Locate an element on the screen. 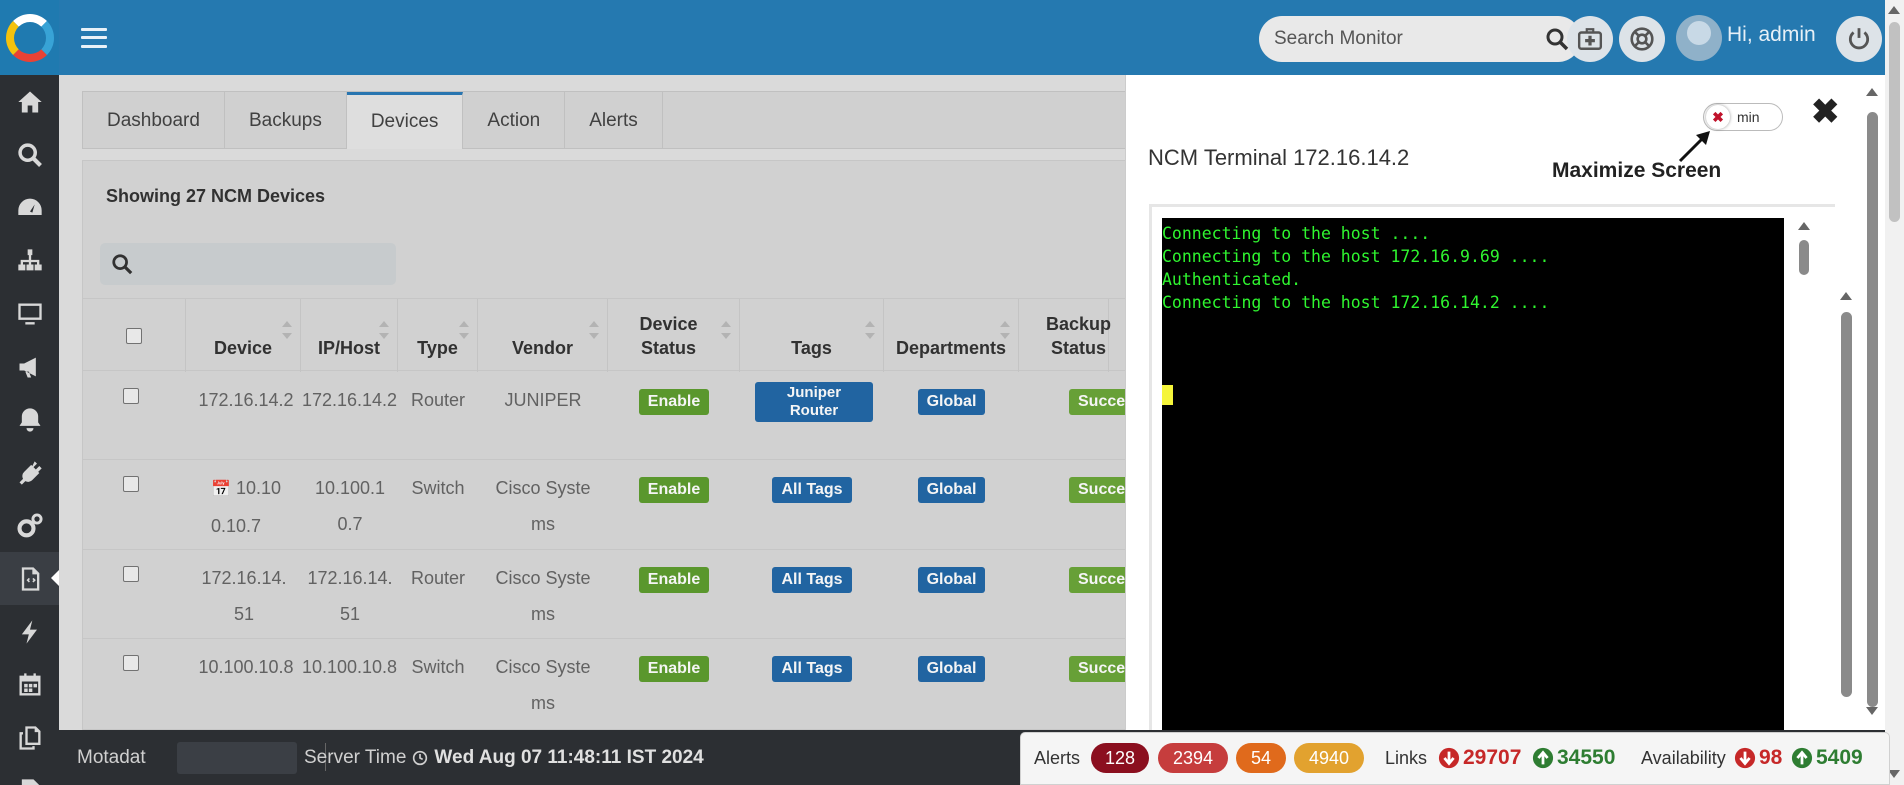 This screenshot has height=785, width=1904. info-alert-count: 4940 is located at coordinates (1329, 758).